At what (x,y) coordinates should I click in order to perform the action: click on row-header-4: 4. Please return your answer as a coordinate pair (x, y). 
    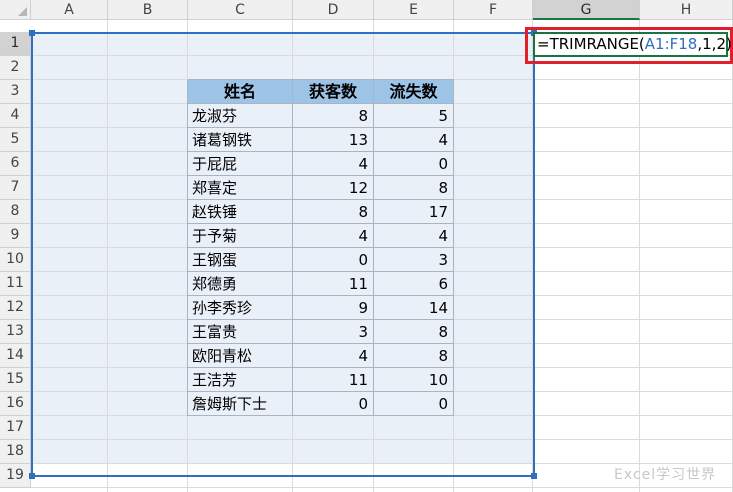
    Looking at the image, I should click on (15, 116).